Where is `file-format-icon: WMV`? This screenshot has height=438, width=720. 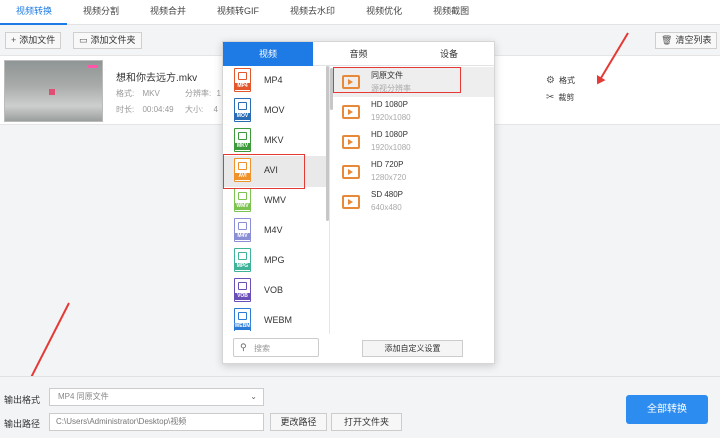 file-format-icon: WMV is located at coordinates (242, 200).